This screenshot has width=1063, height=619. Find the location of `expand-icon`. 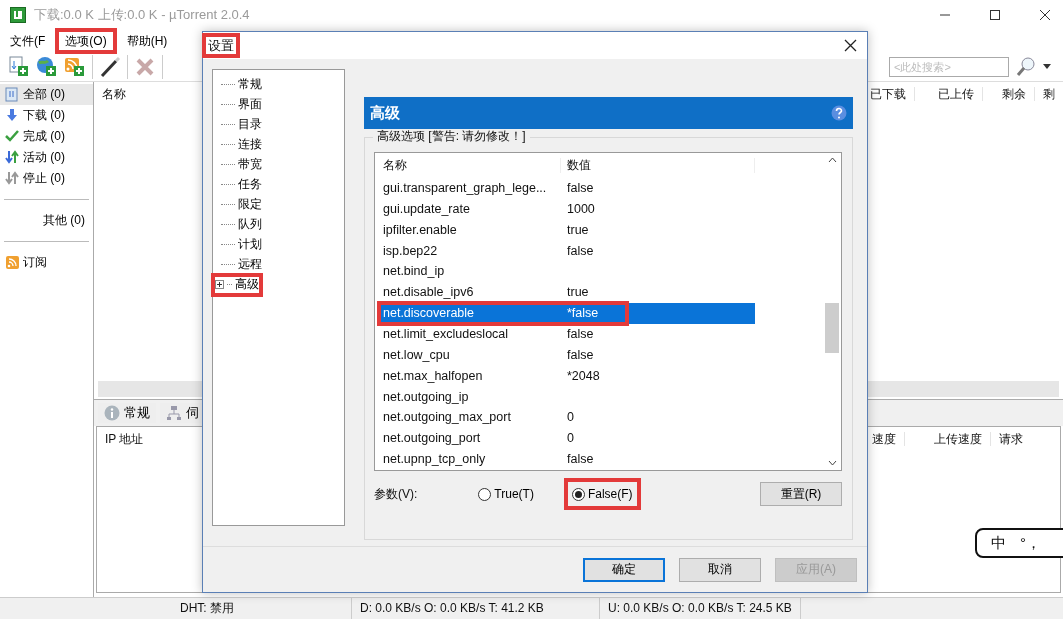

expand-icon is located at coordinates (219, 284).